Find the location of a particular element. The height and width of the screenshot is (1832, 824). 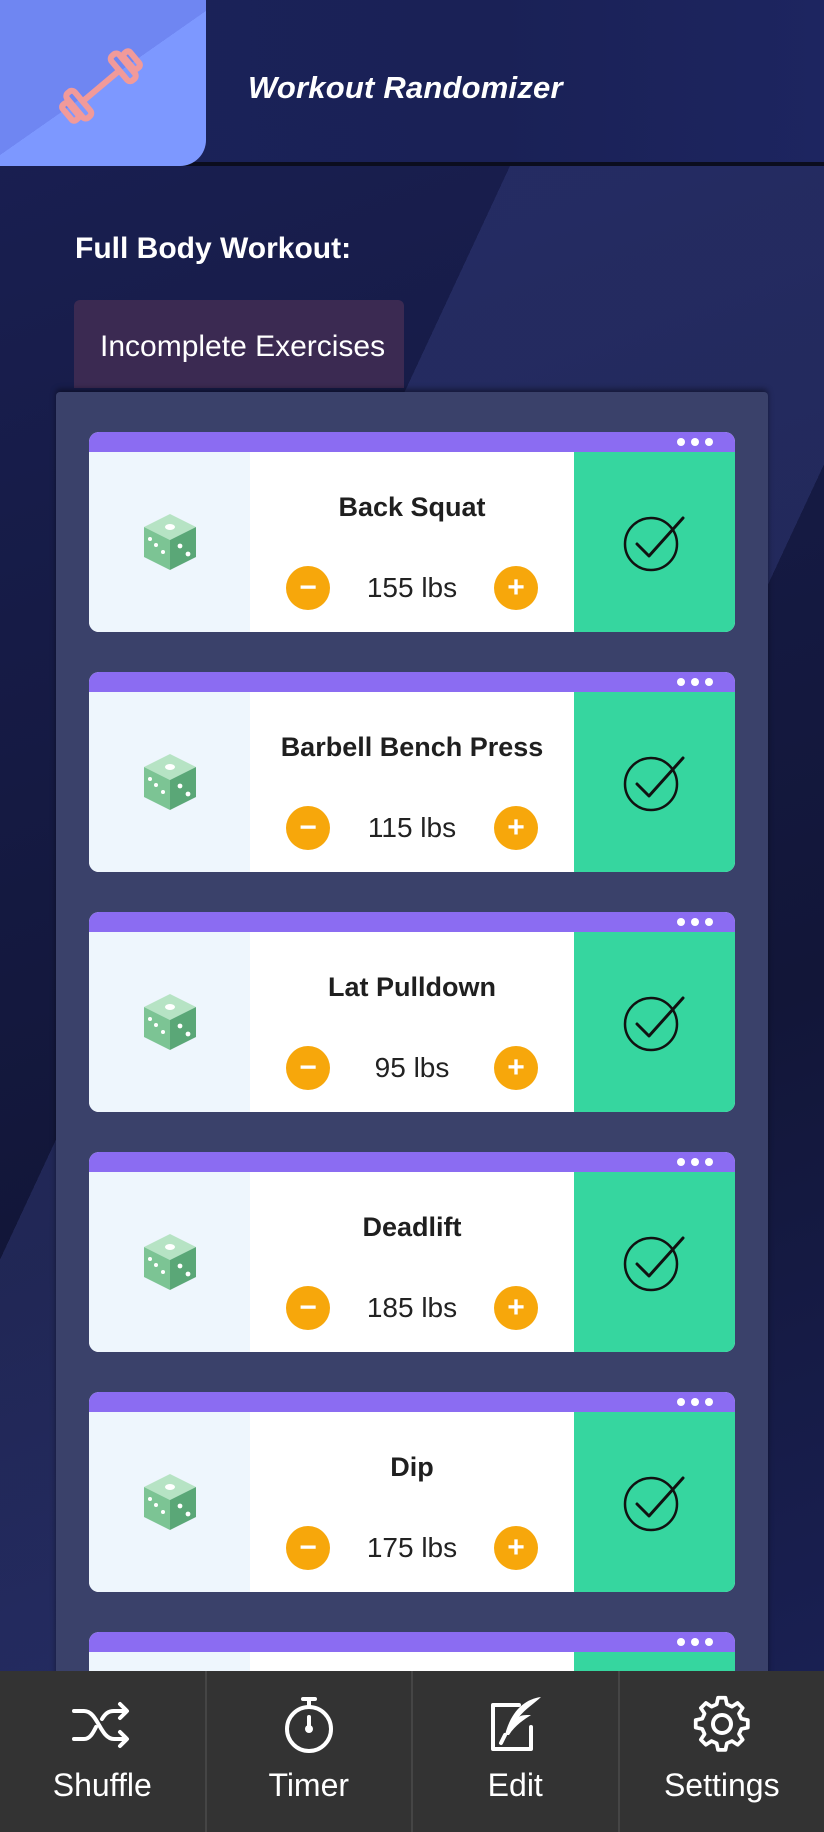

nav-label: Settings is located at coordinates (721, 1785).